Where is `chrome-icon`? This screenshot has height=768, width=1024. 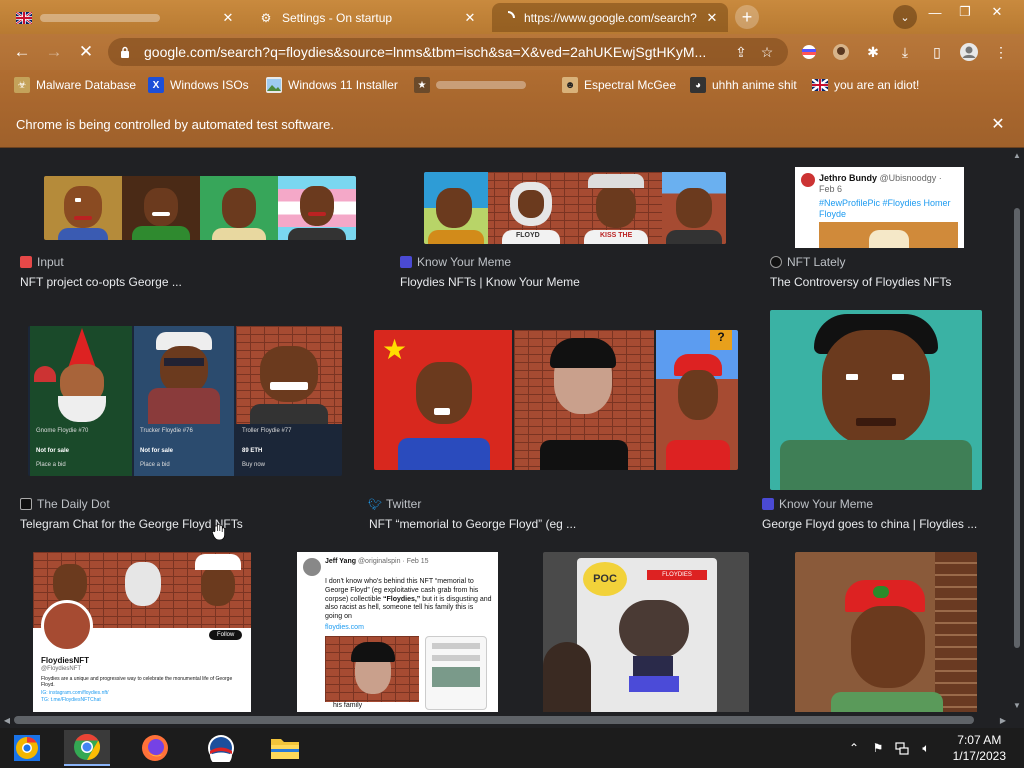
chrome-icon is located at coordinates (87, 748).